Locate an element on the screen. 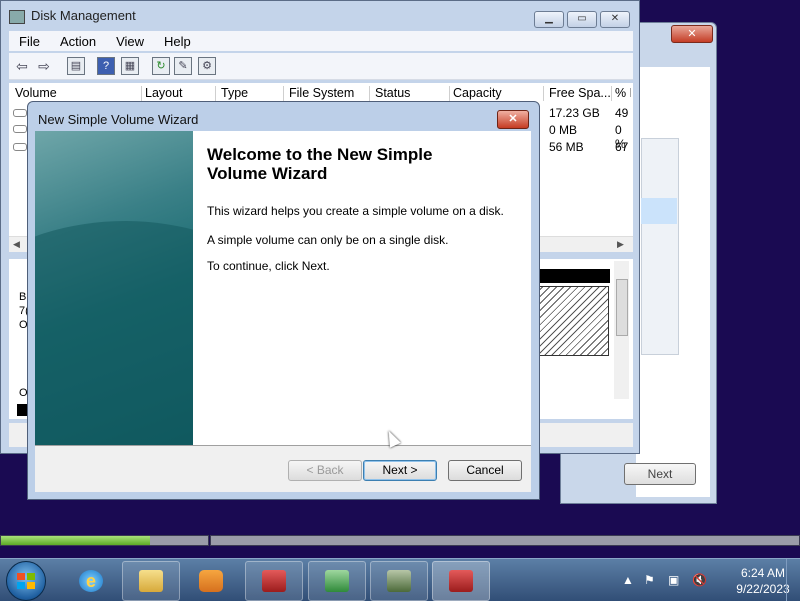  unallocated-partition is located at coordinates (574, 321).